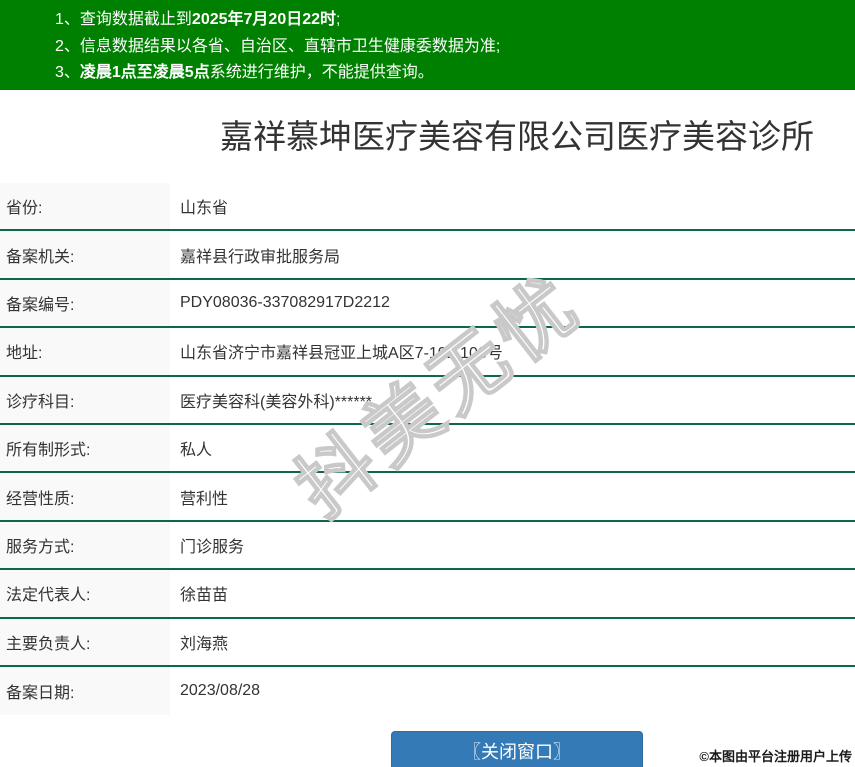 Image resolution: width=855 pixels, height=767 pixels. What do you see at coordinates (427, 255) in the screenshot?
I see `table-row: 备案机关: 嘉祥县行政审批服务局` at bounding box center [427, 255].